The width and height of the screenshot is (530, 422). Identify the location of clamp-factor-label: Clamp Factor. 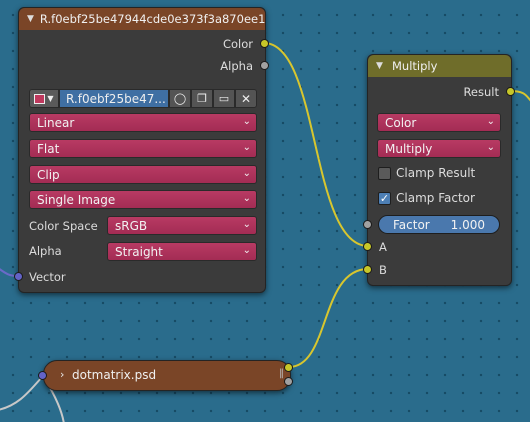
(435, 198).